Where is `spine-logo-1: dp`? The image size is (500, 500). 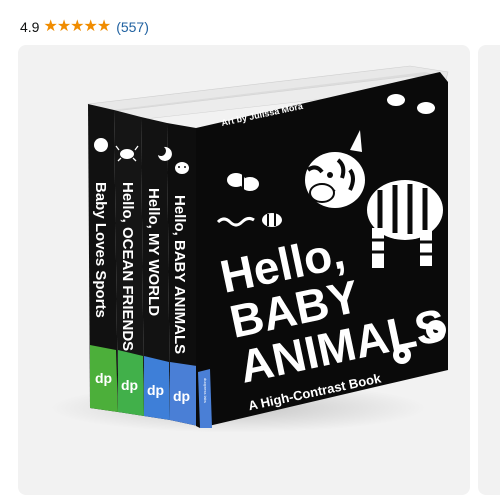
spine-logo-1: dp is located at coordinates (103, 378).